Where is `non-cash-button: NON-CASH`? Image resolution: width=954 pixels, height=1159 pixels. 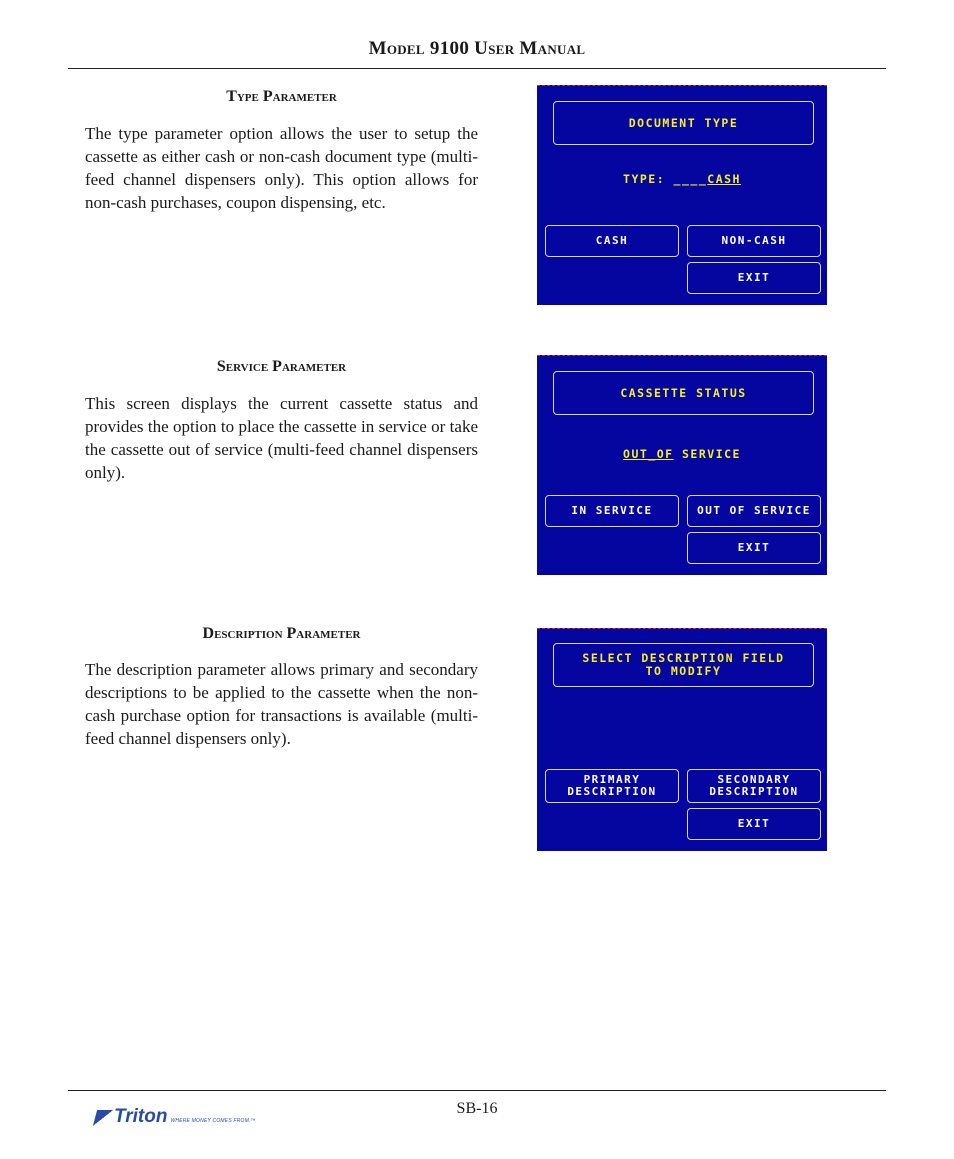
non-cash-button: NON-CASH is located at coordinates (754, 241).